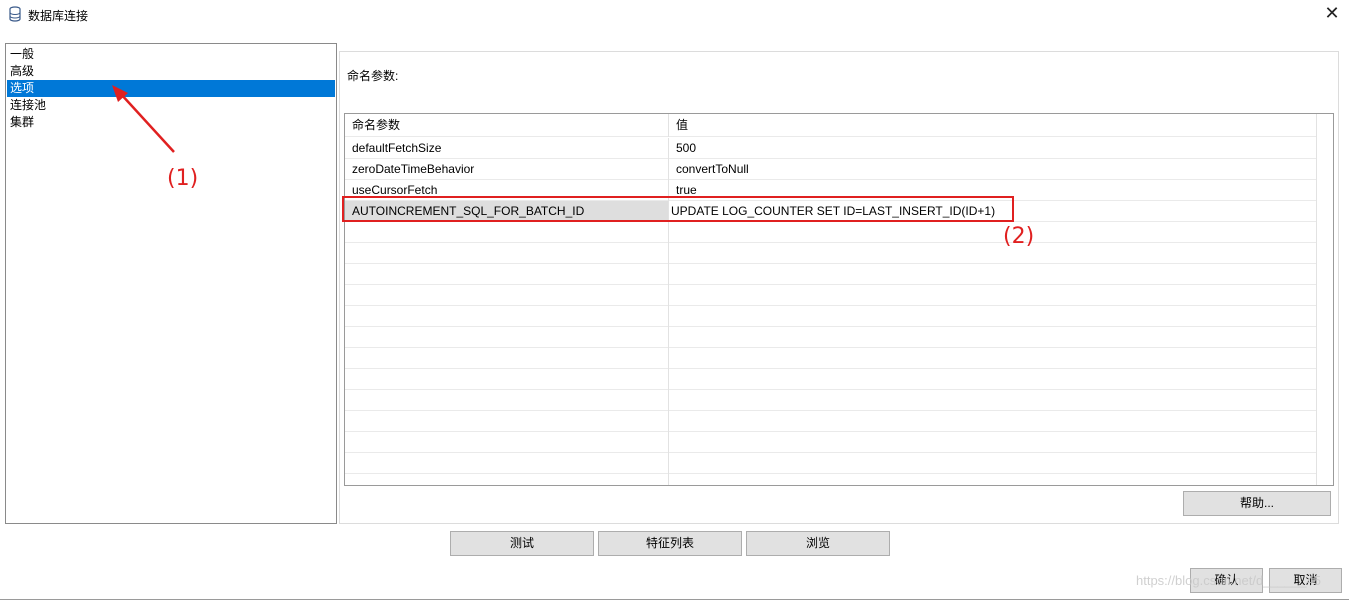  What do you see at coordinates (678, 209) in the screenshot?
I see `annotation-highlight-box` at bounding box center [678, 209].